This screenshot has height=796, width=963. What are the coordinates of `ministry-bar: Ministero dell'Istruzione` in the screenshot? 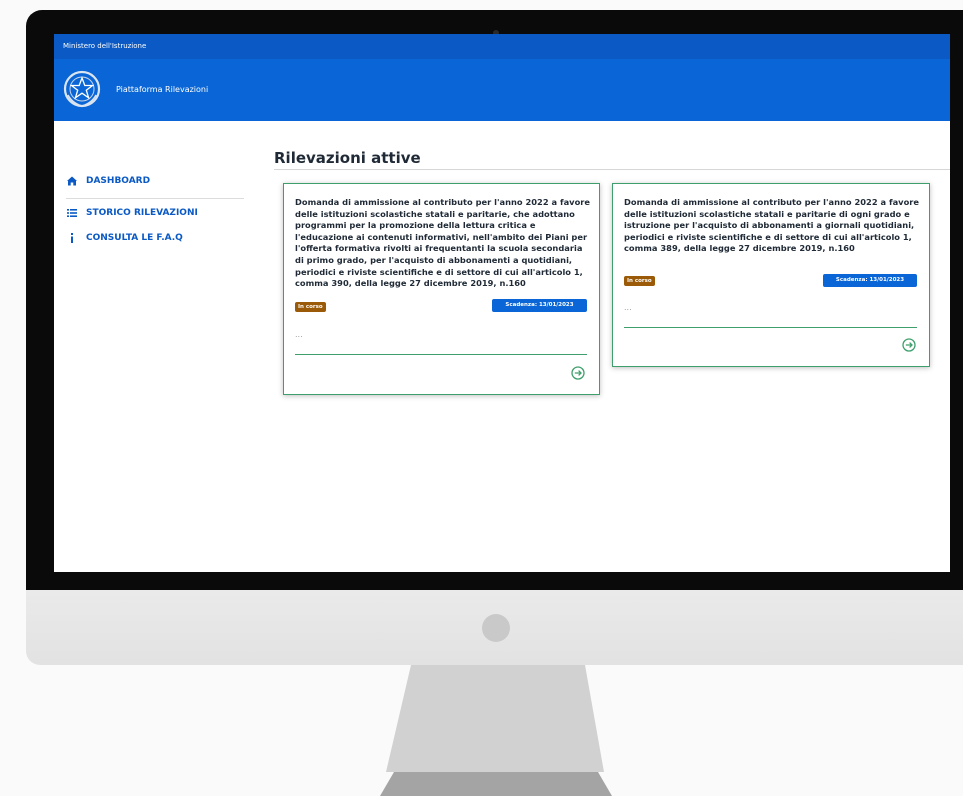 It's located at (502, 46).